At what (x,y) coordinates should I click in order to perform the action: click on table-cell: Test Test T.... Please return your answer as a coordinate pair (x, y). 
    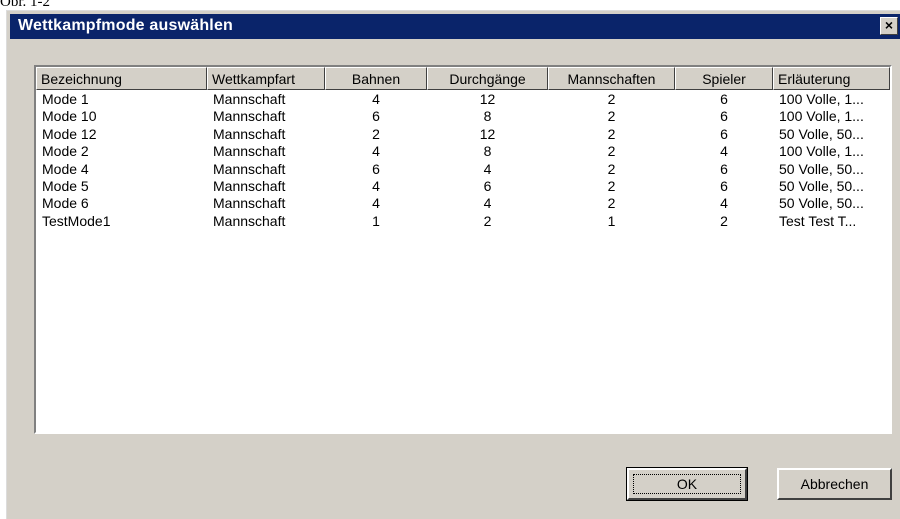
    Looking at the image, I should click on (818, 220).